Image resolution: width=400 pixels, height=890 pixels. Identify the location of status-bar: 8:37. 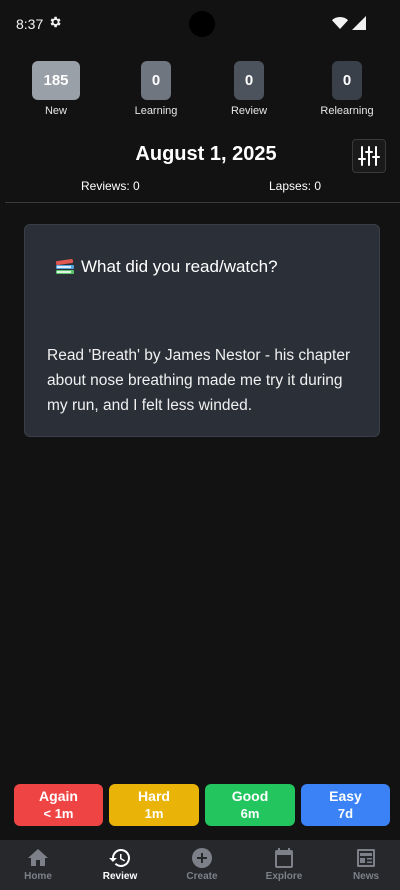
(200, 24).